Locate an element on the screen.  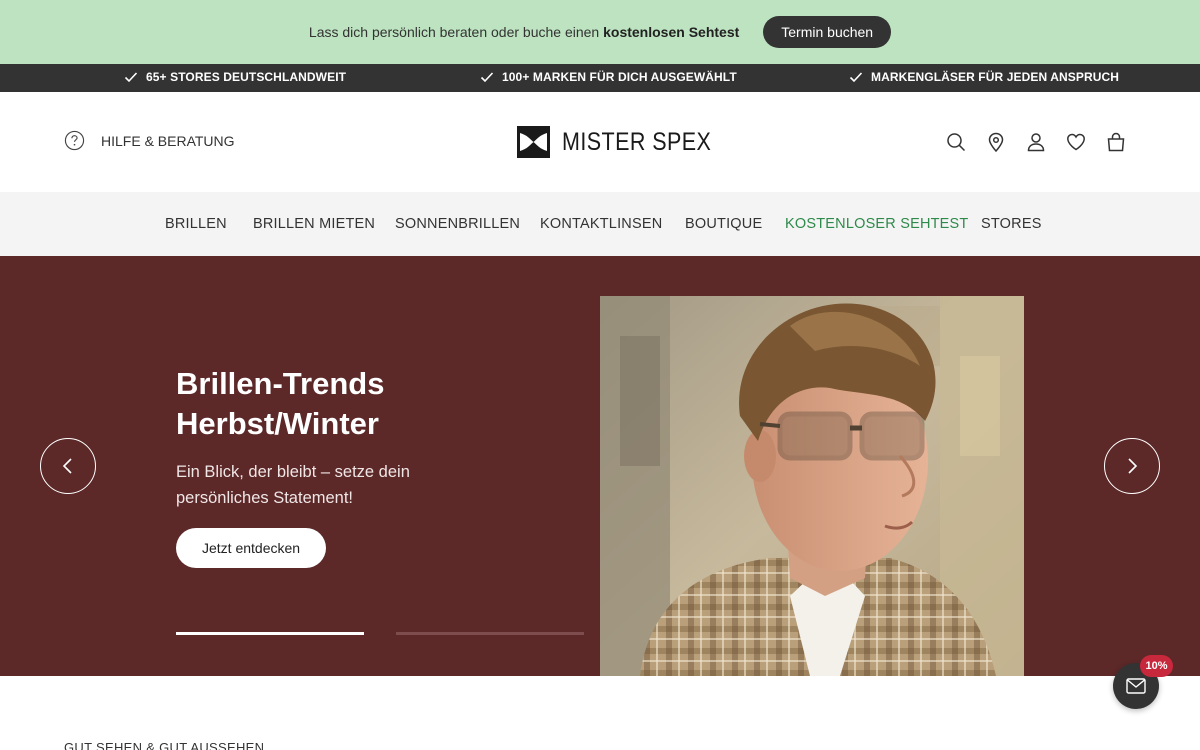
usp-label: 65+ STORES DEUTSCHLANDWEIT is located at coordinates (246, 77).